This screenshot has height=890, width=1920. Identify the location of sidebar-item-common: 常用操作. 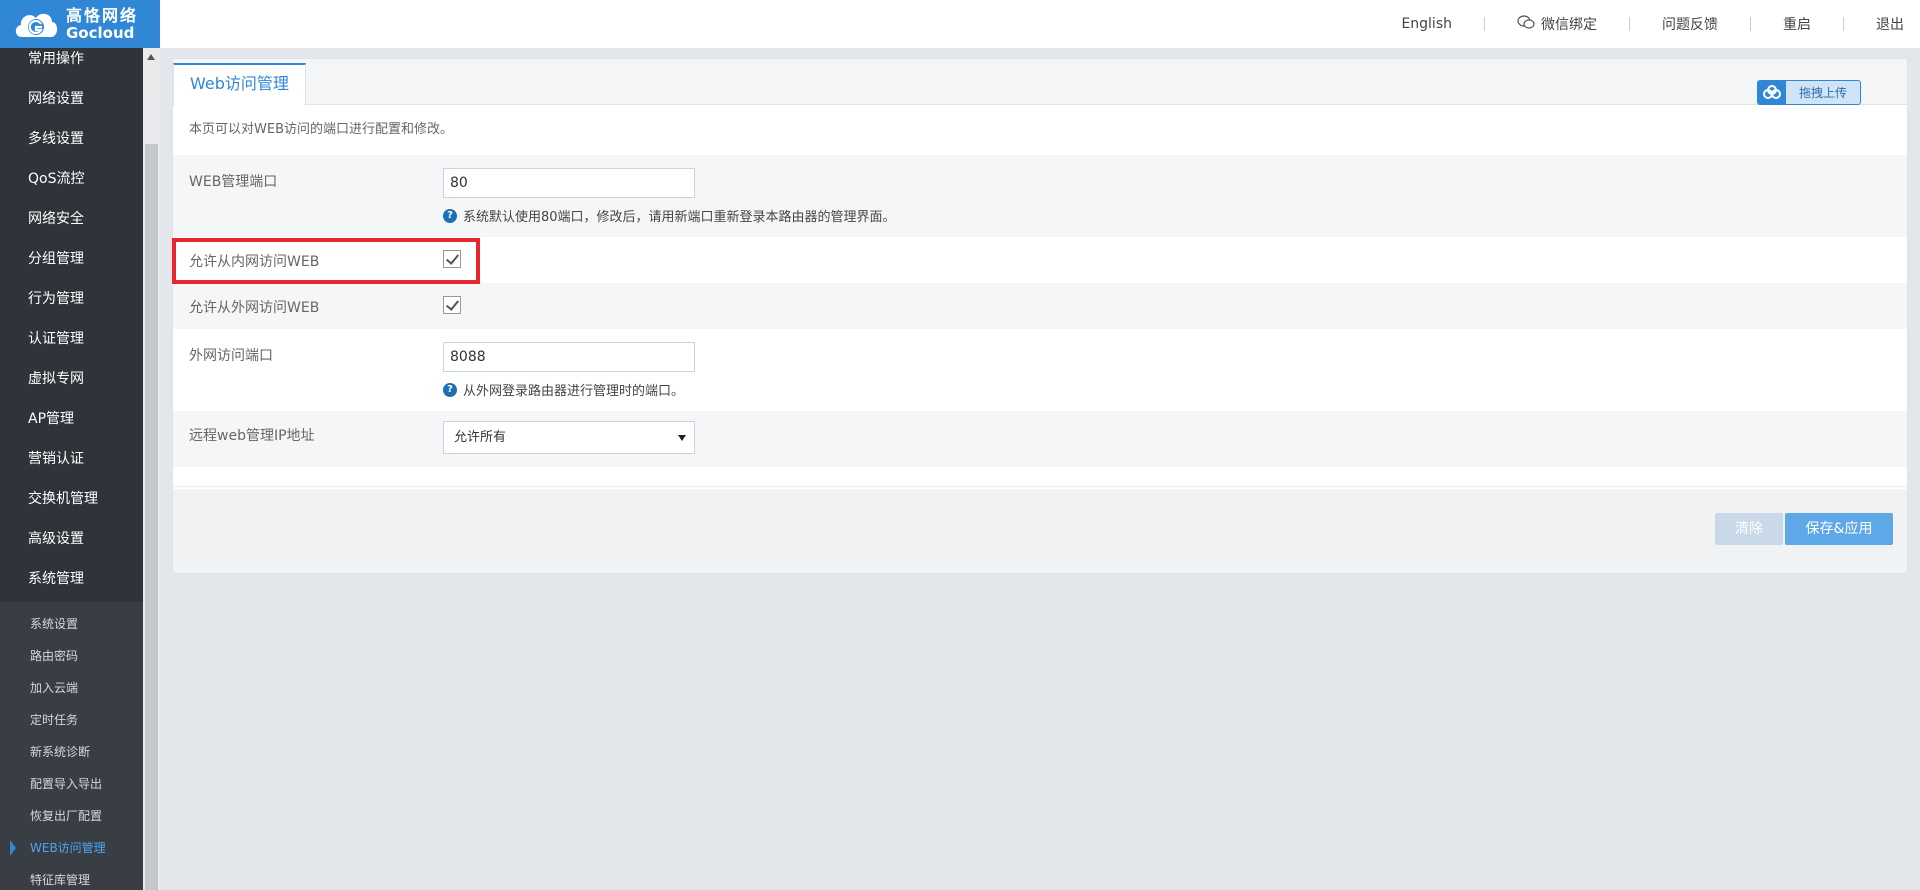
(71, 64).